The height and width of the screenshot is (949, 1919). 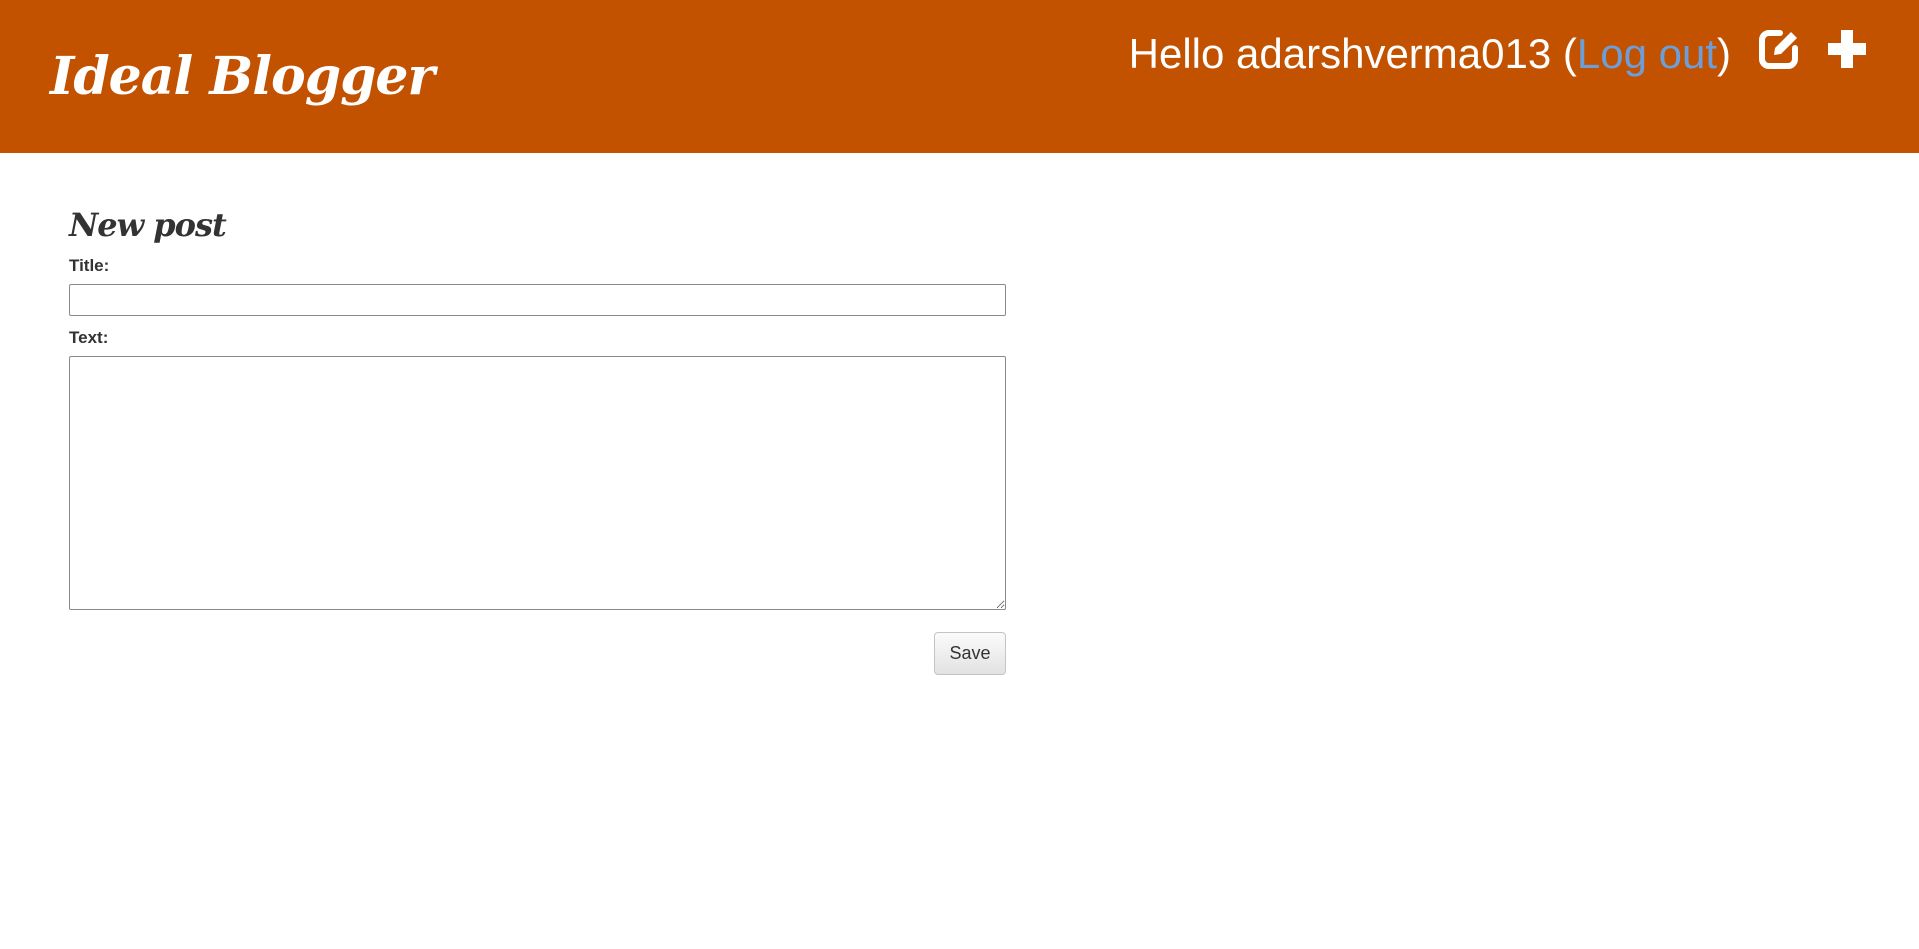 What do you see at coordinates (89, 265) in the screenshot?
I see `title-label: Title:` at bounding box center [89, 265].